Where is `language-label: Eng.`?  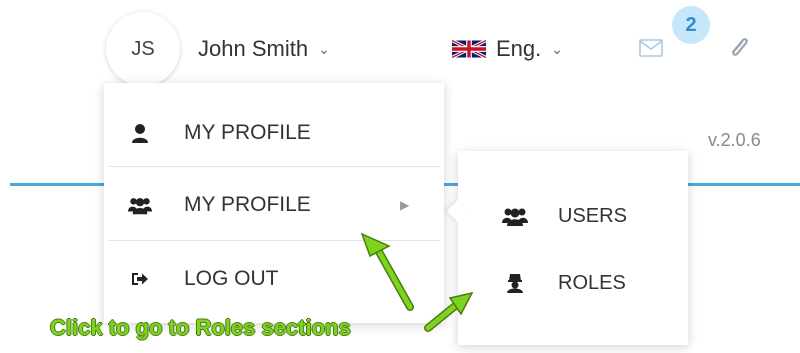
language-label: Eng. is located at coordinates (519, 48).